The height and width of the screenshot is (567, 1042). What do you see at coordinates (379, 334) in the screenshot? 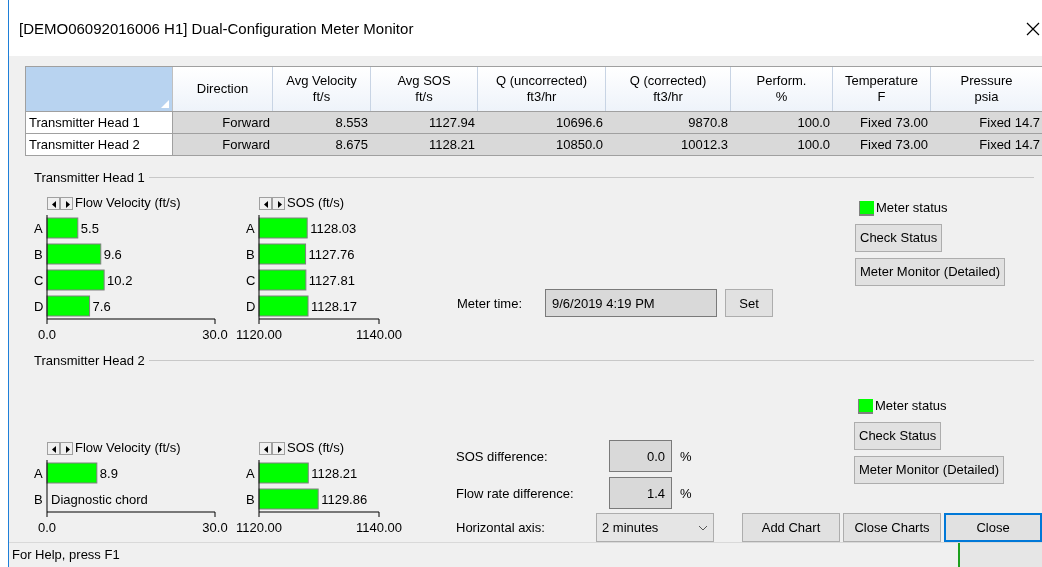
I see `tick-label: 1140.00` at bounding box center [379, 334].